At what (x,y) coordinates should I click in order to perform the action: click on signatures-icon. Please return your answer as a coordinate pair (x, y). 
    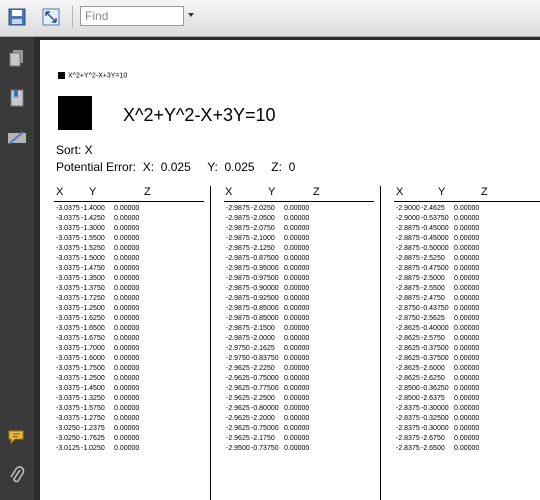
    Looking at the image, I should click on (17, 138).